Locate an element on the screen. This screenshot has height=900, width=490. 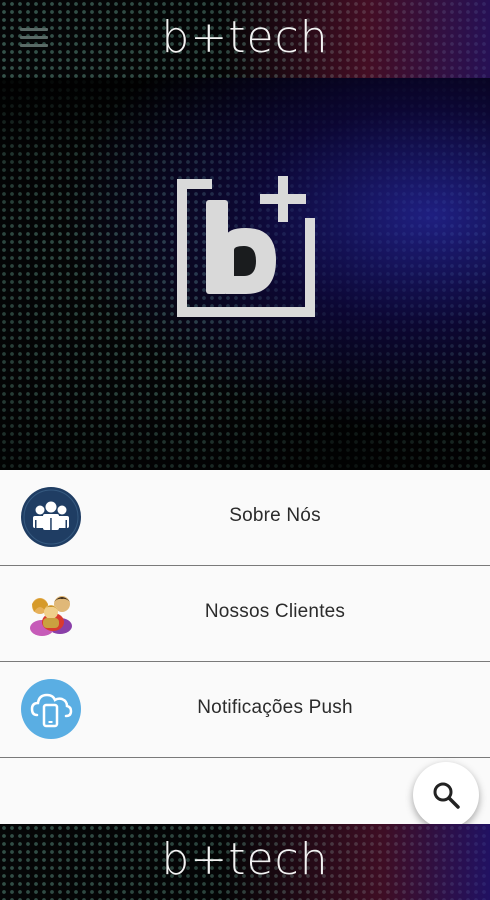
b-plus-logo is located at coordinates (246, 246).